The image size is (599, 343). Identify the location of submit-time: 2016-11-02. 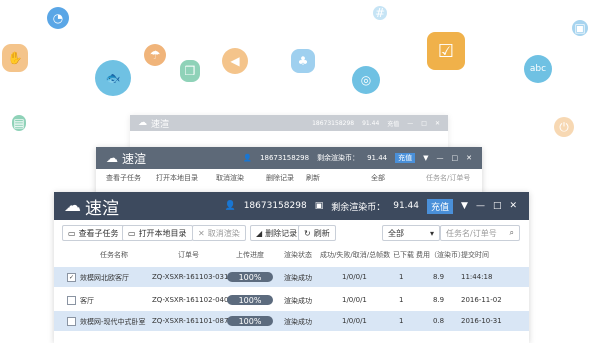
(481, 300).